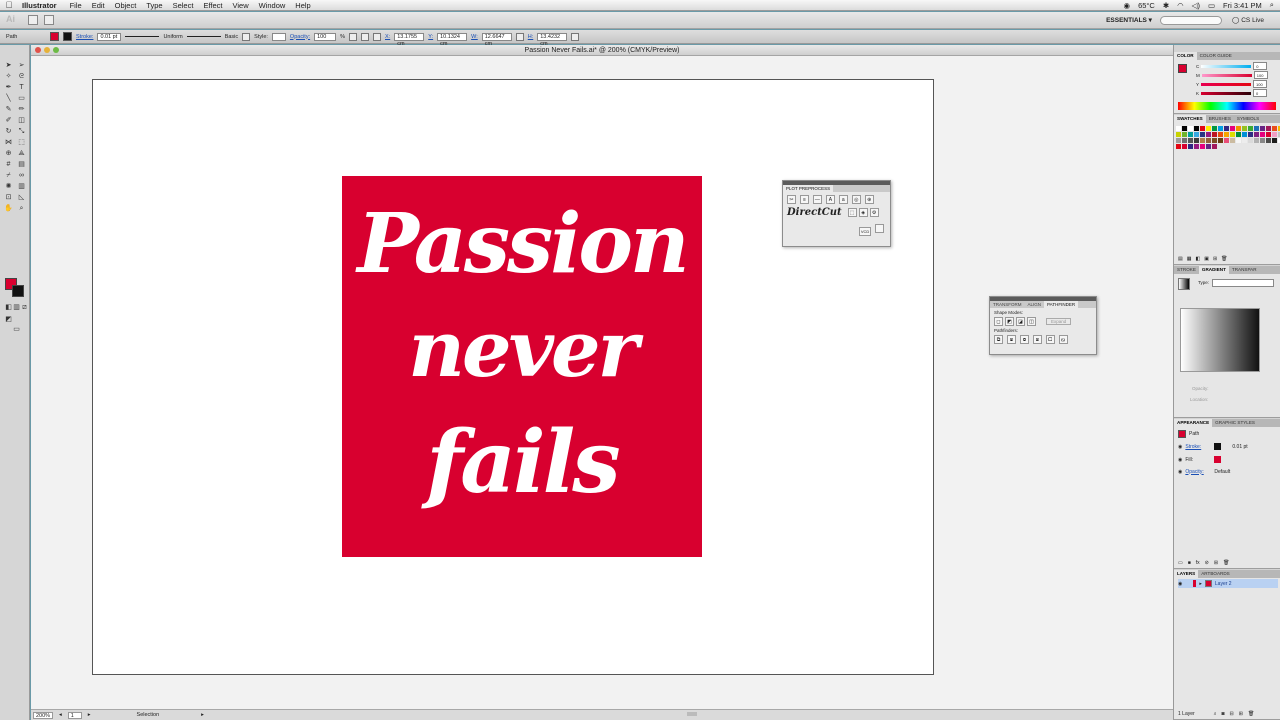 The image size is (1280, 720). What do you see at coordinates (1223, 584) in the screenshot?
I see `layer-name: Layer 2` at bounding box center [1223, 584].